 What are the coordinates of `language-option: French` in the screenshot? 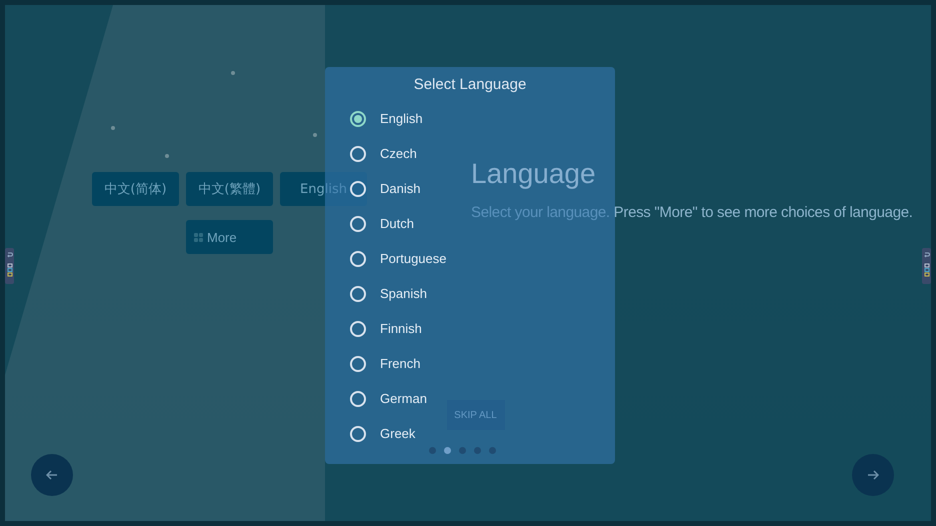 It's located at (400, 363).